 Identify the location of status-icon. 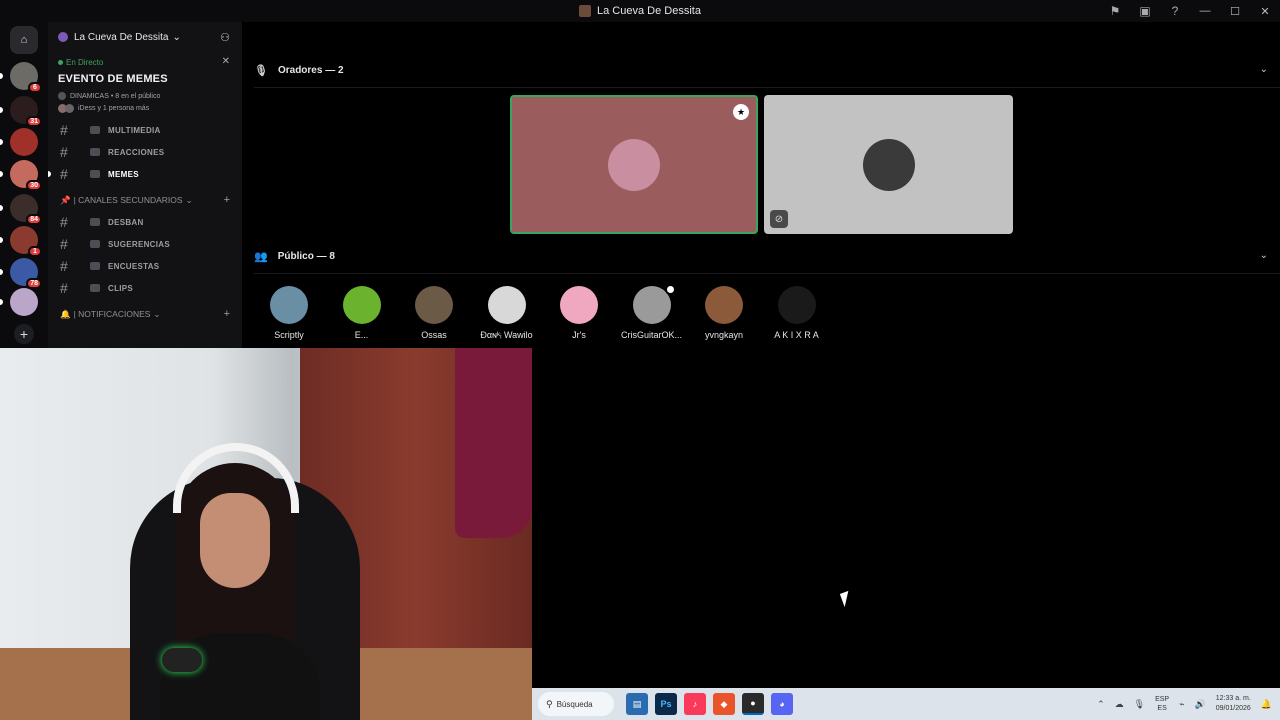
(670, 289).